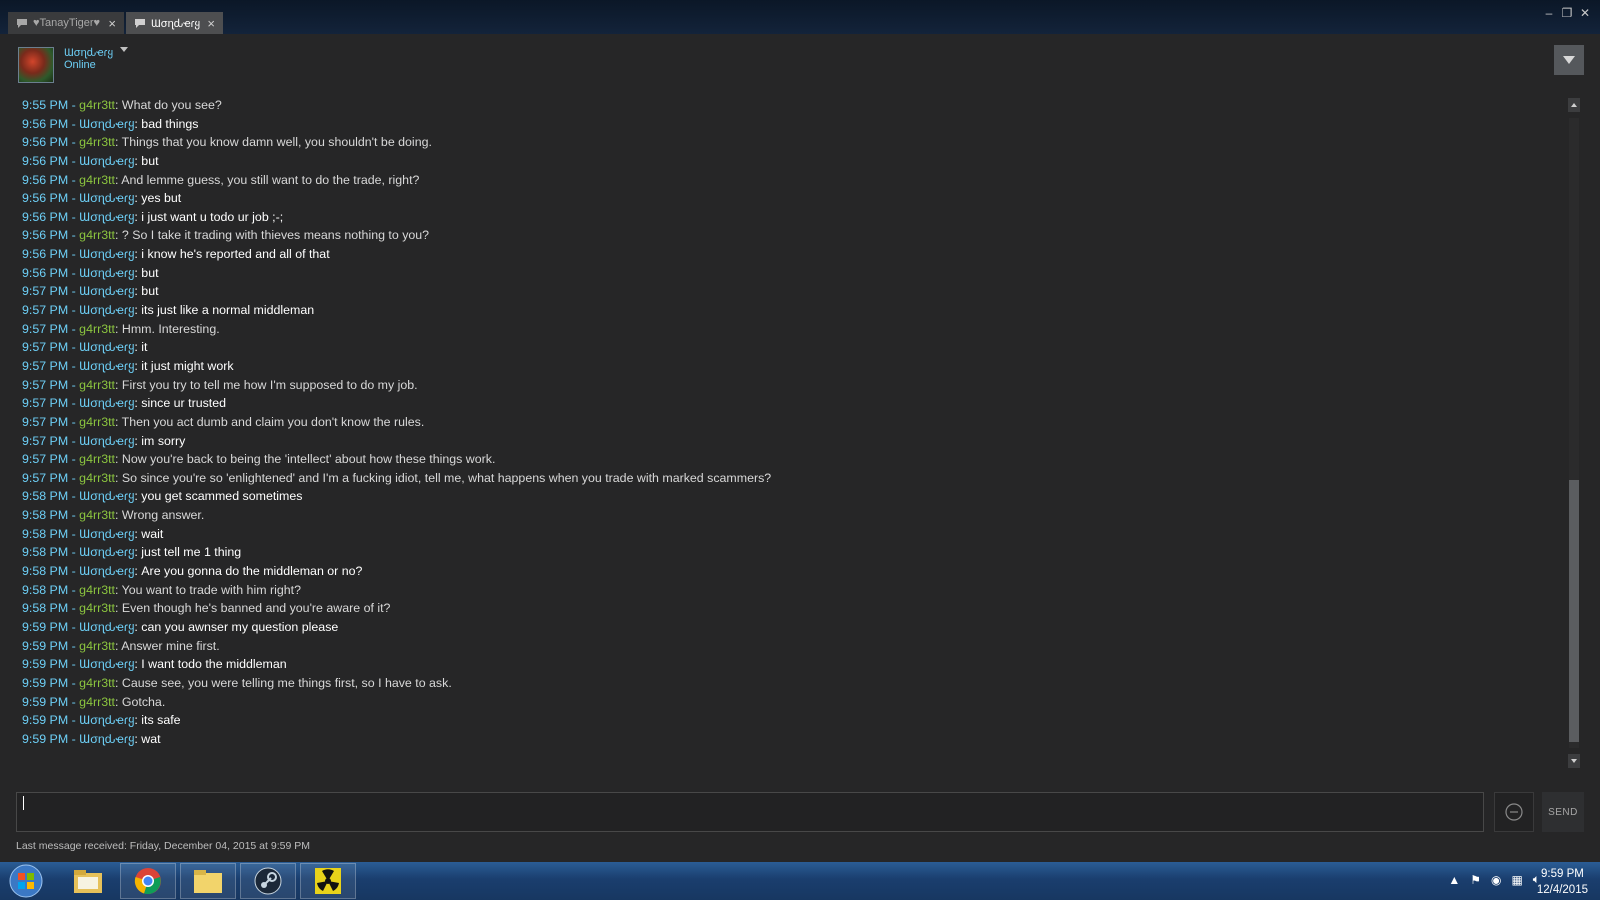  I want to click on taskbar-chrome, so click(148, 881).